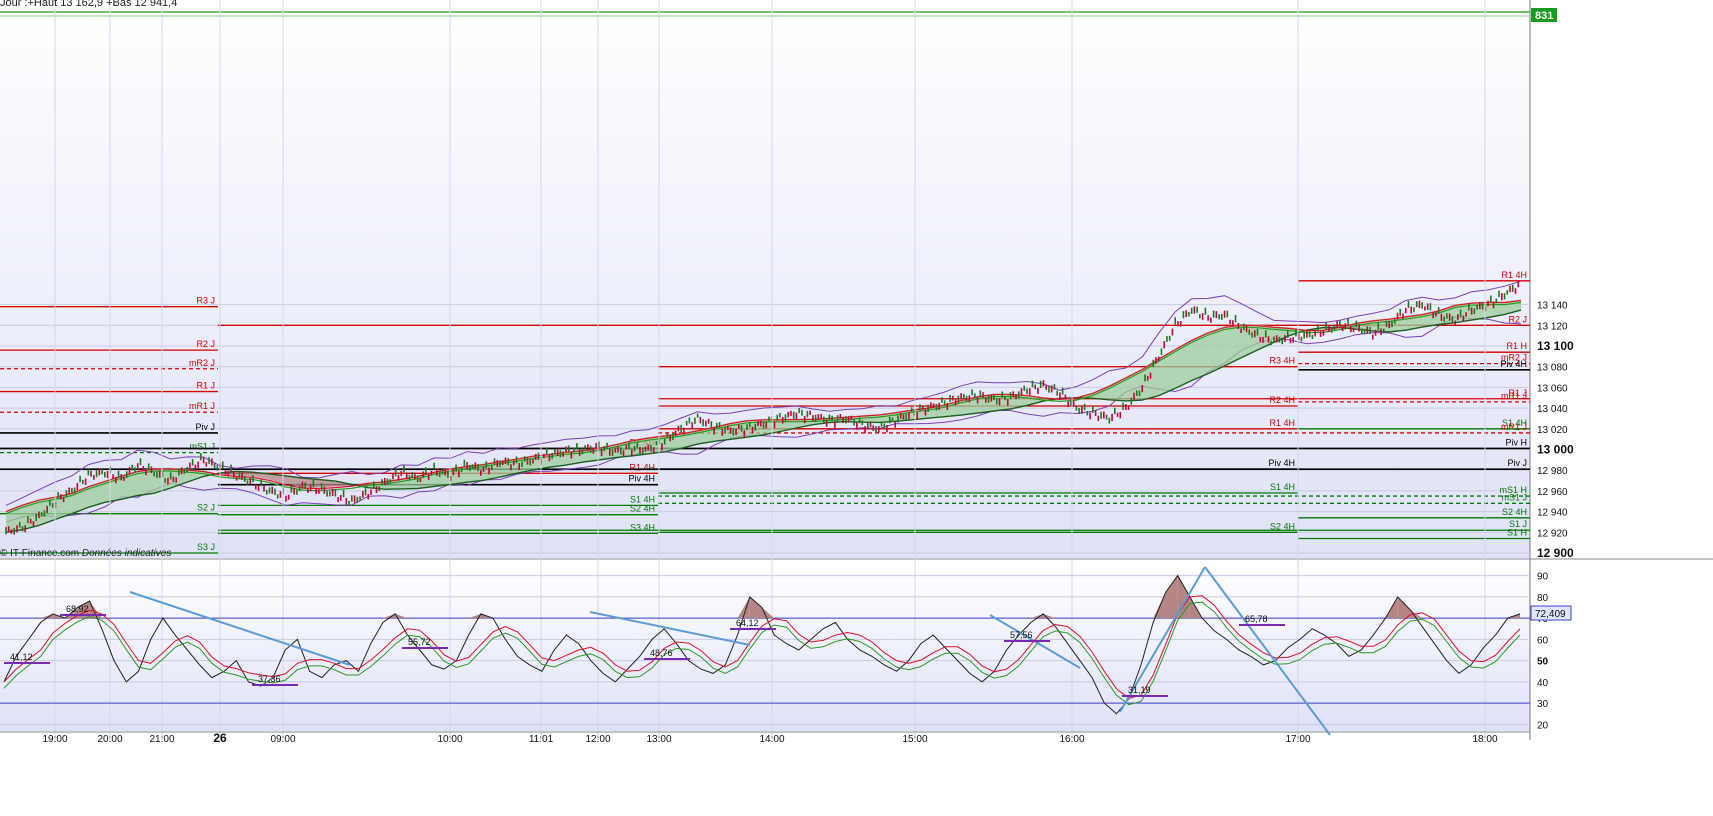  What do you see at coordinates (1543, 704) in the screenshot?
I see `rsi-tick-label: 30` at bounding box center [1543, 704].